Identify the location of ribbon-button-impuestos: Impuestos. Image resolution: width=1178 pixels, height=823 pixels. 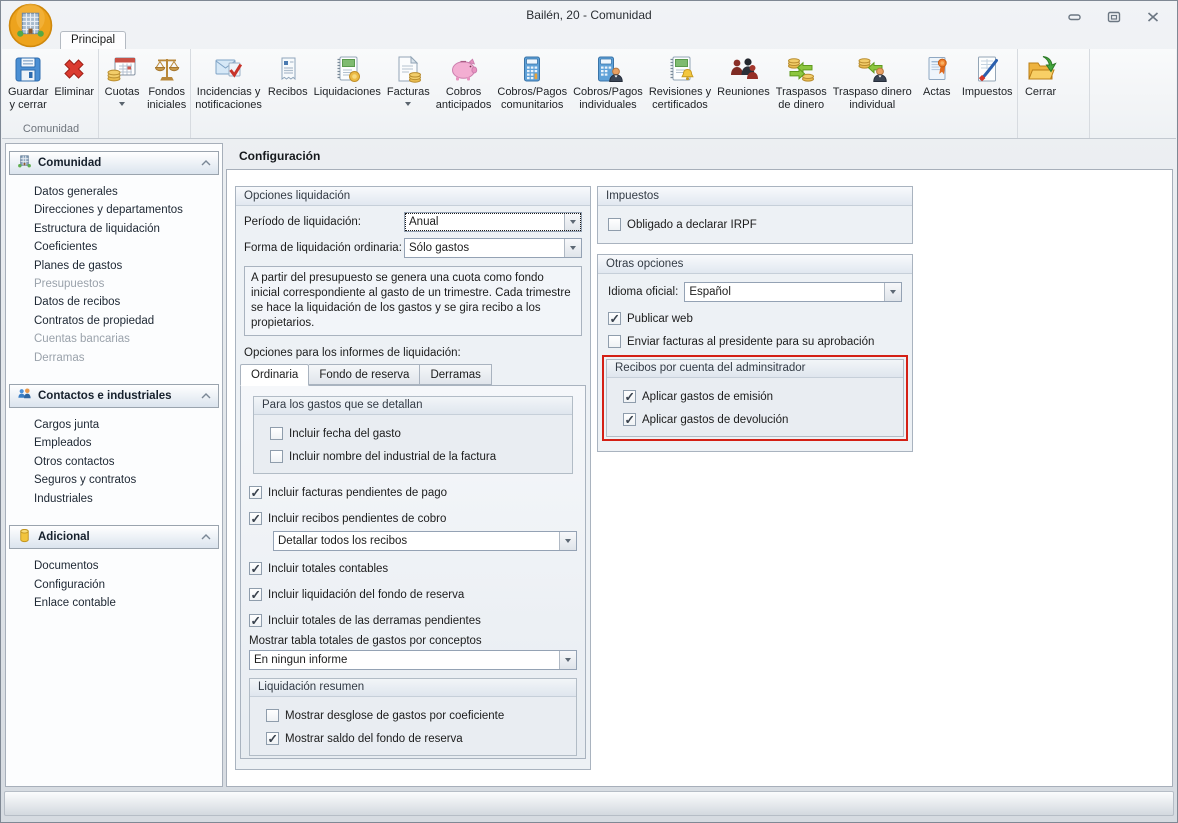
(987, 85).